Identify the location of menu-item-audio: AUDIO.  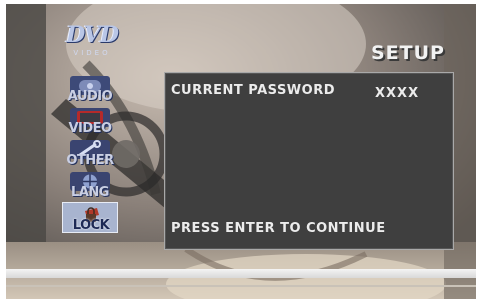
(90, 89).